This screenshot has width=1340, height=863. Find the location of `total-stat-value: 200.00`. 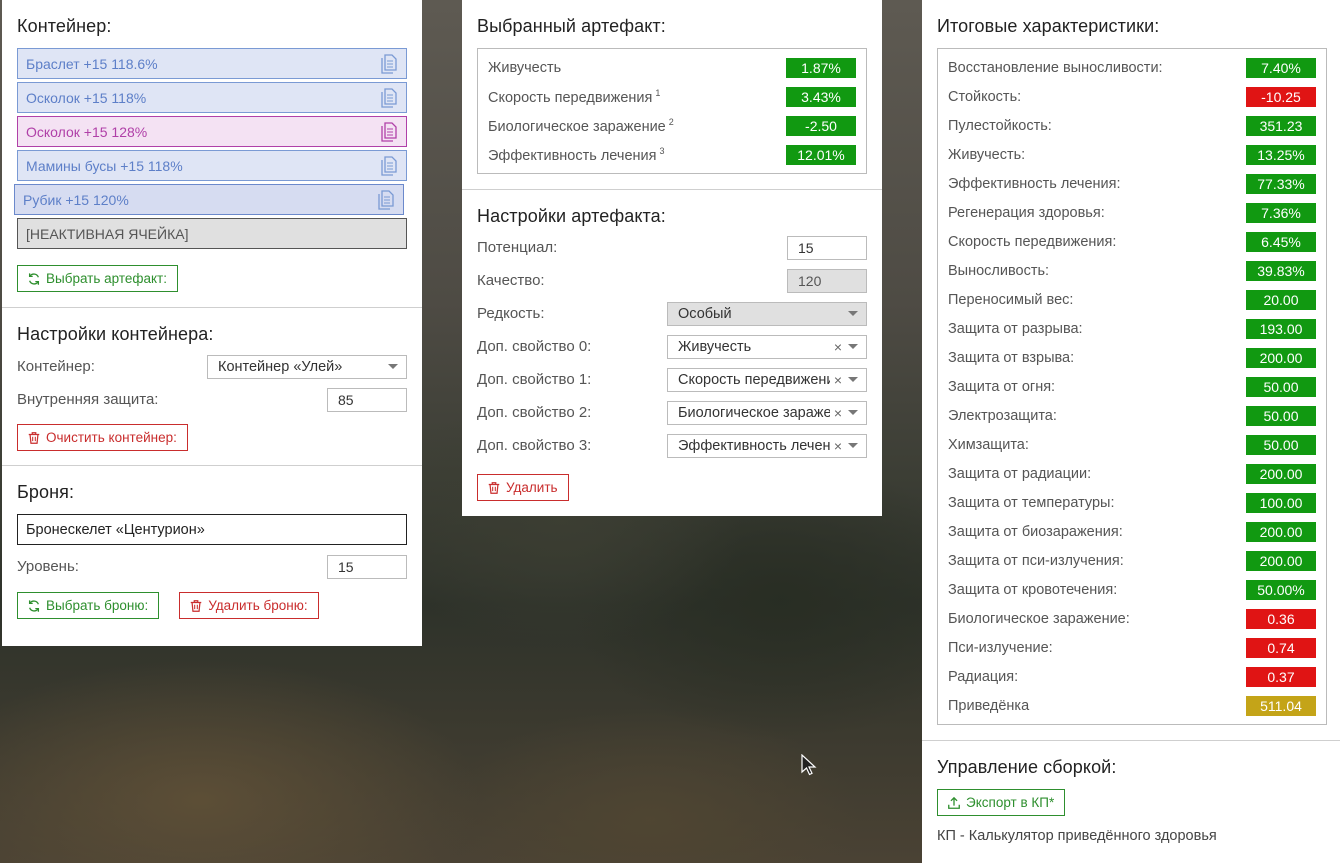

total-stat-value: 200.00 is located at coordinates (1281, 357).